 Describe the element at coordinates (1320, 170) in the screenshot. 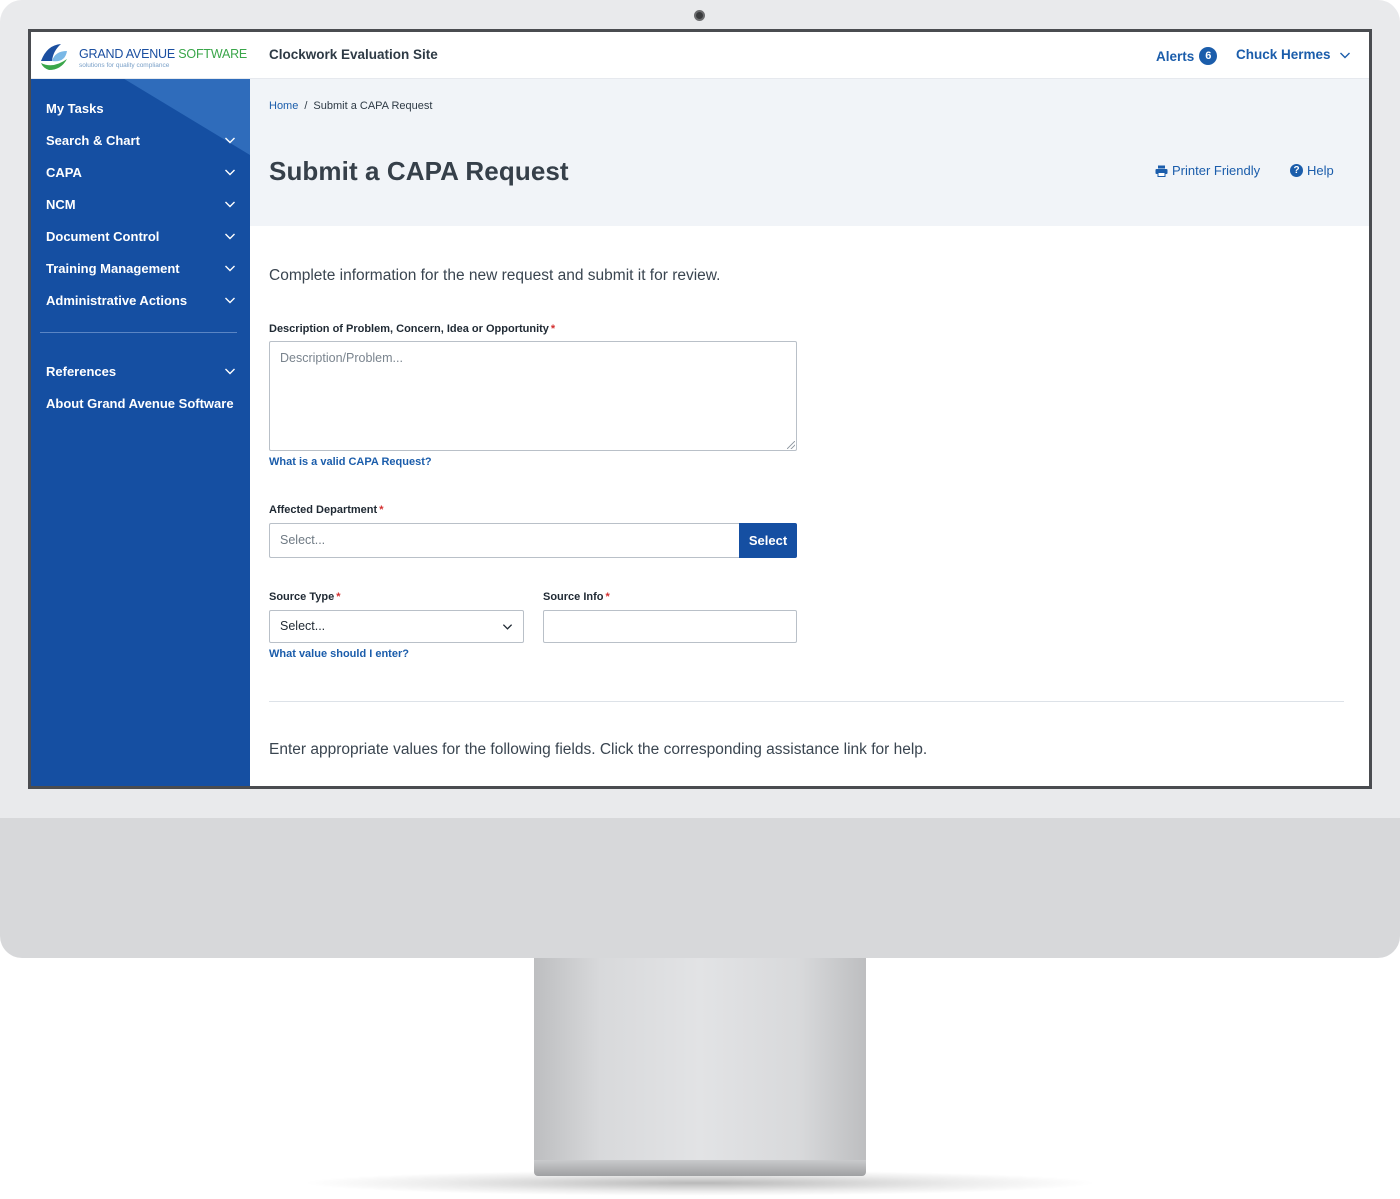

I see `help-label: Help` at that location.